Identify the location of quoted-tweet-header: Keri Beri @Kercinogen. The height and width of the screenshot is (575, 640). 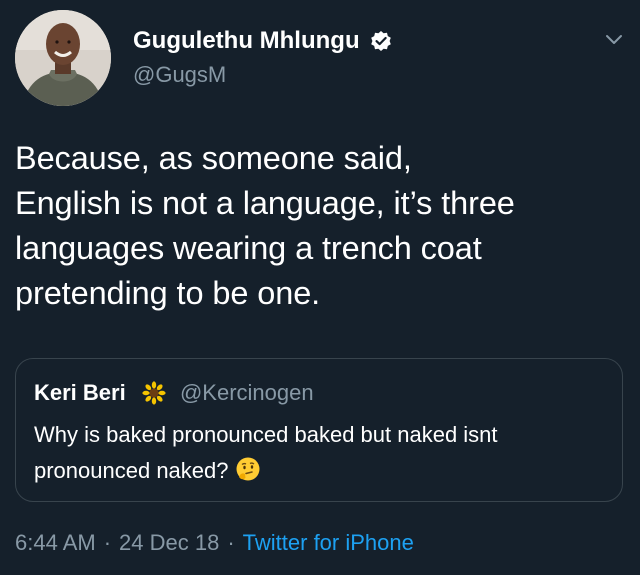
(174, 392).